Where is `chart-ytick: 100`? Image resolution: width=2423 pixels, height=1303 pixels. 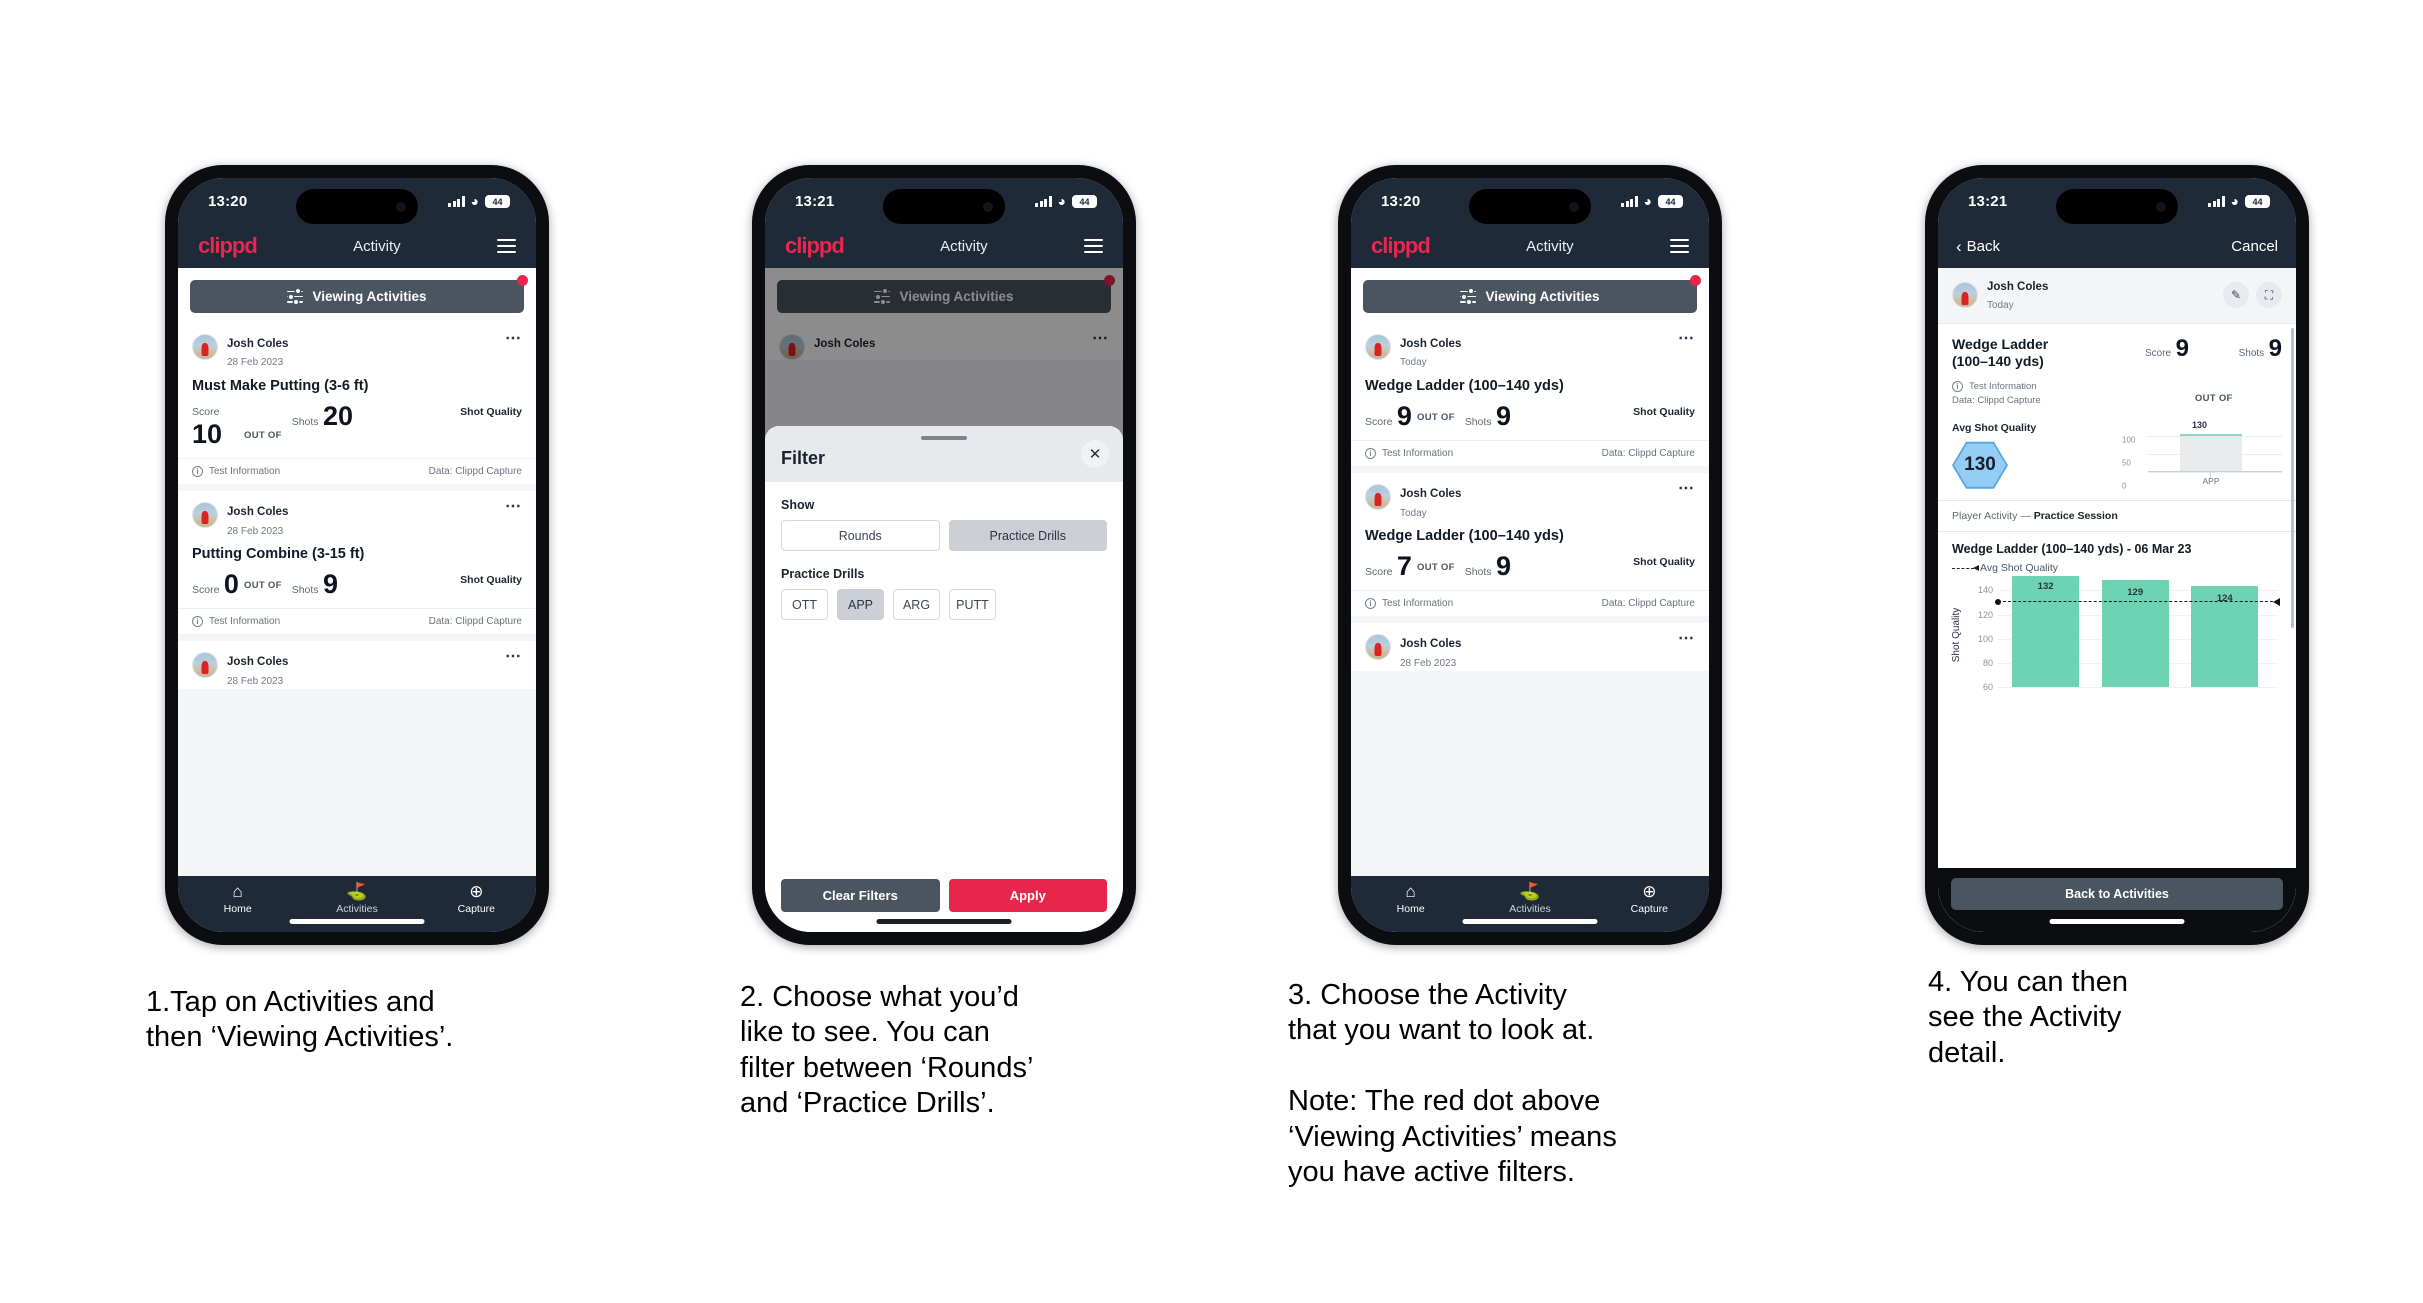 chart-ytick: 100 is located at coordinates (1985, 638).